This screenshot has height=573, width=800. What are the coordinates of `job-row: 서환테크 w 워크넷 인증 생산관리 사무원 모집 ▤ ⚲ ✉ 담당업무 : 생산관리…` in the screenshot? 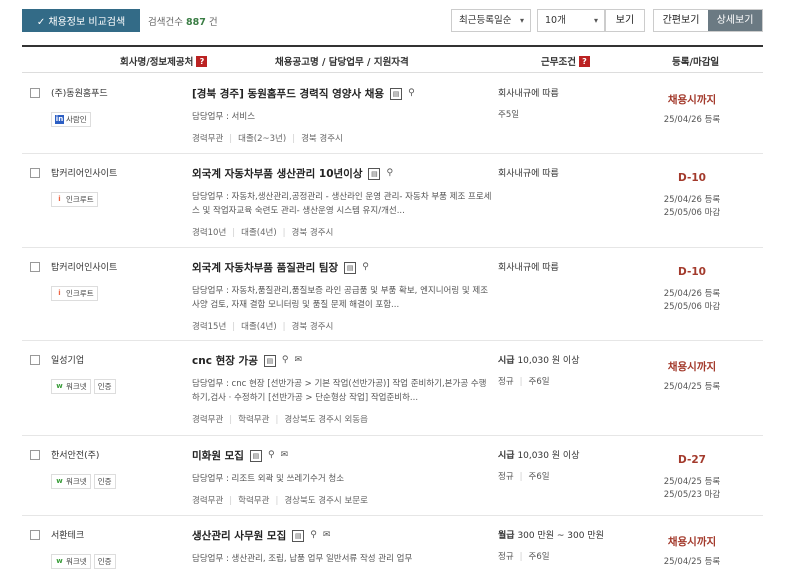 It's located at (392, 544).